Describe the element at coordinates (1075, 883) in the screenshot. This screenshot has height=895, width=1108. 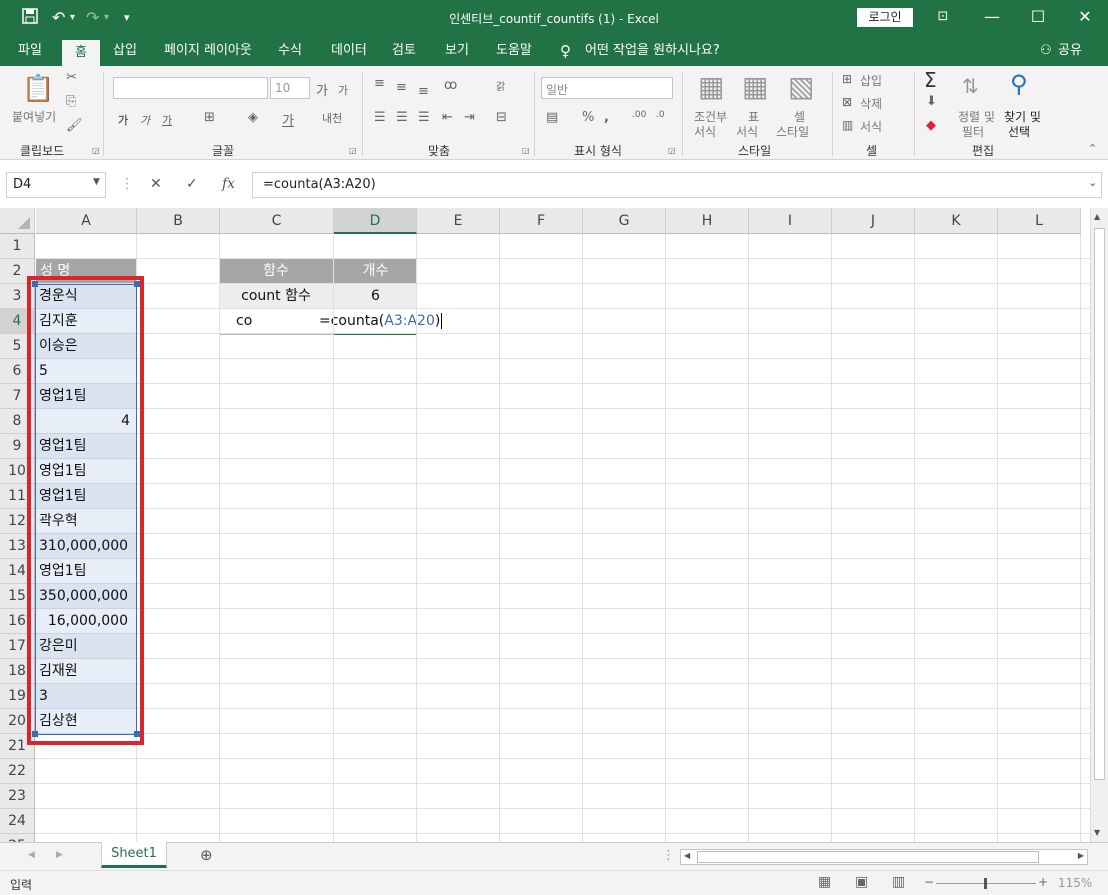
I see `zoom-level: 115%` at that location.